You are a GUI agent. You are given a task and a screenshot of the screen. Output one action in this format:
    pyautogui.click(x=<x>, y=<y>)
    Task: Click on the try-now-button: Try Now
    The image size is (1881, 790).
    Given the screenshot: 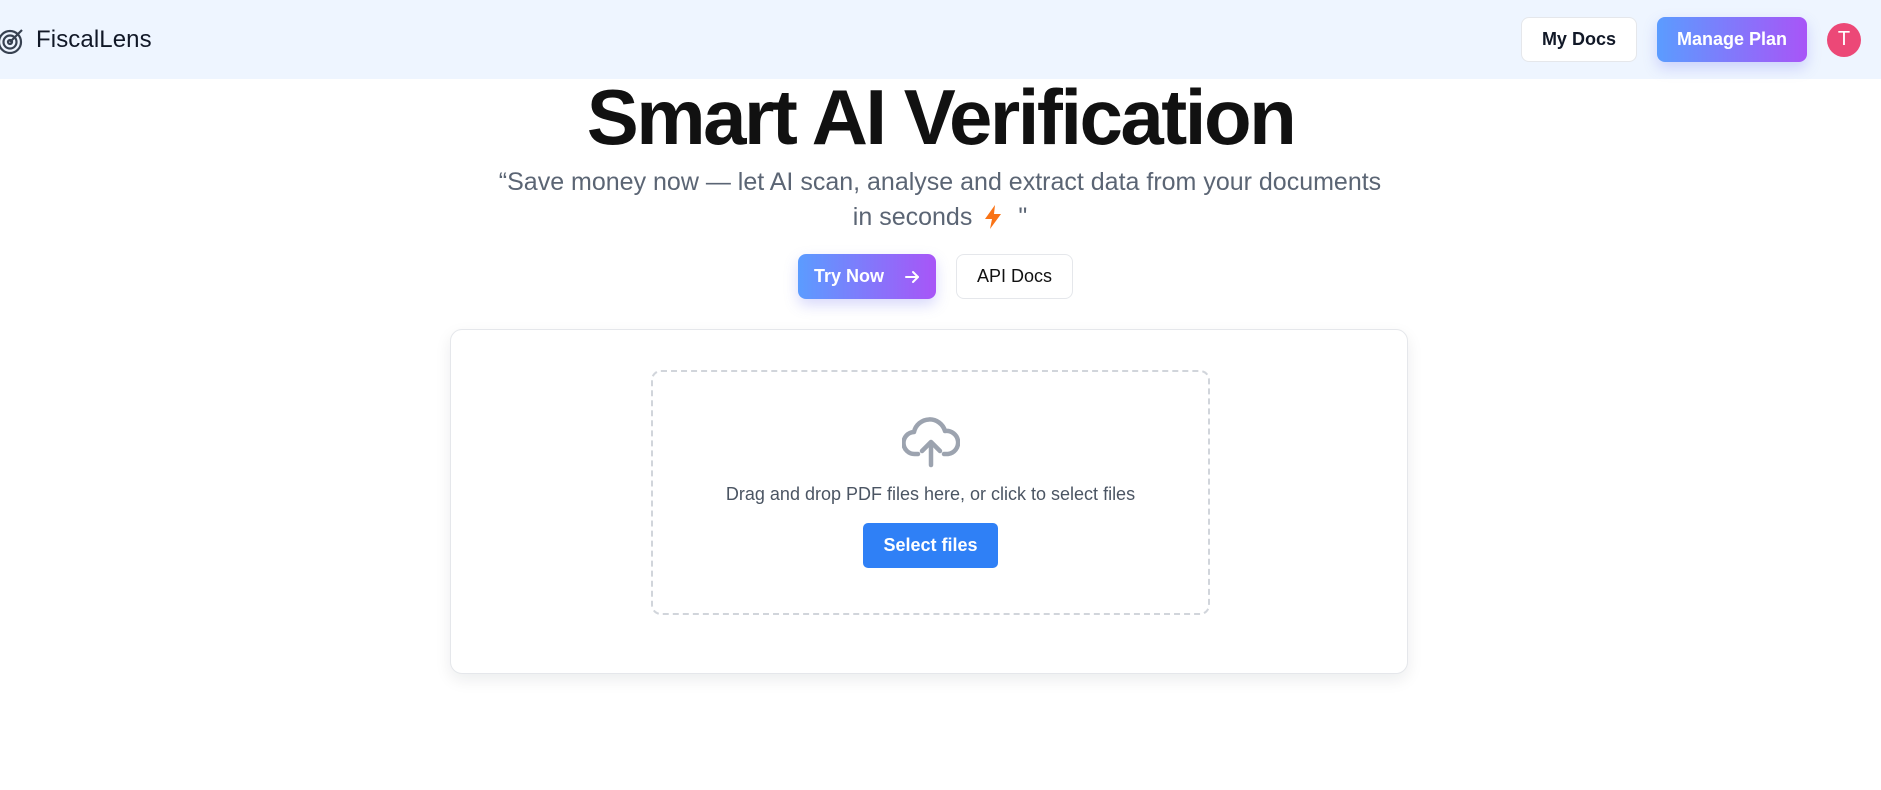 What is the action you would take?
    pyautogui.click(x=866, y=276)
    